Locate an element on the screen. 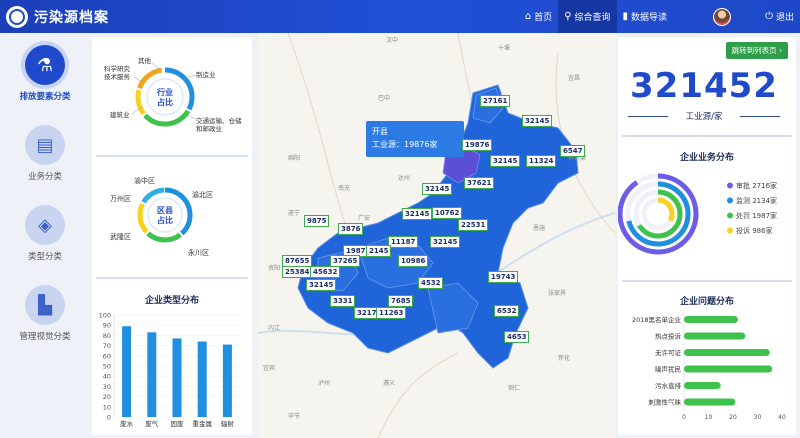 Image resolution: width=800 pixels, height=438 pixels. map-value-tag: 19743 is located at coordinates (503, 277).